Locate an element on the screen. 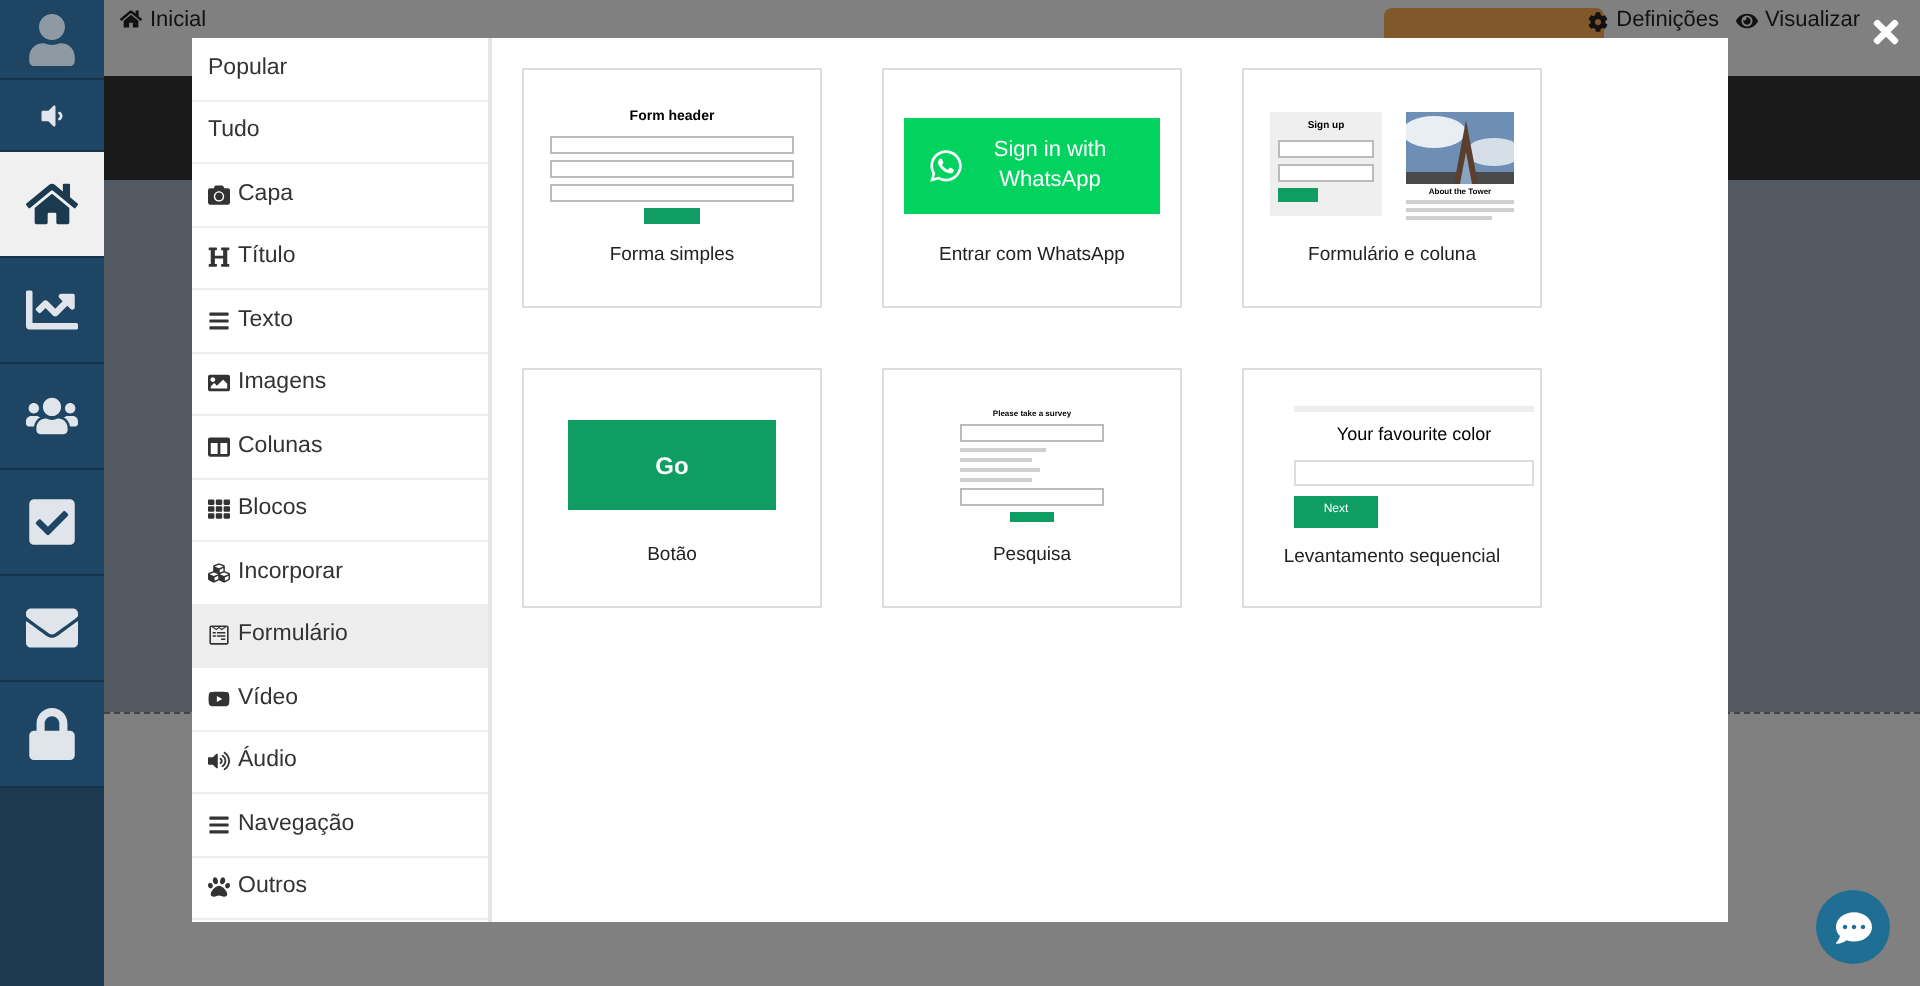 The height and width of the screenshot is (986, 1920). template-label: Forma simples is located at coordinates (672, 255).